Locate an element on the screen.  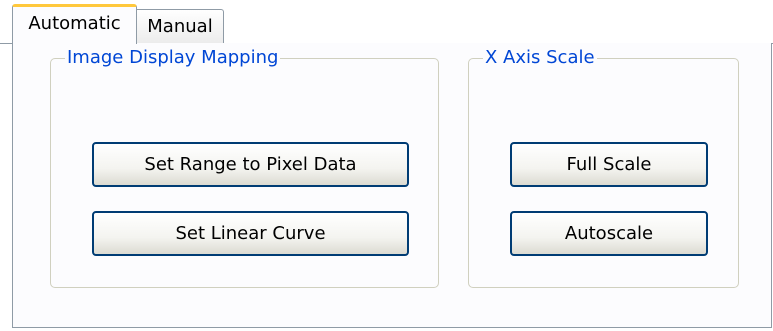
tab-strip: Automatic Manual is located at coordinates (386, 22).